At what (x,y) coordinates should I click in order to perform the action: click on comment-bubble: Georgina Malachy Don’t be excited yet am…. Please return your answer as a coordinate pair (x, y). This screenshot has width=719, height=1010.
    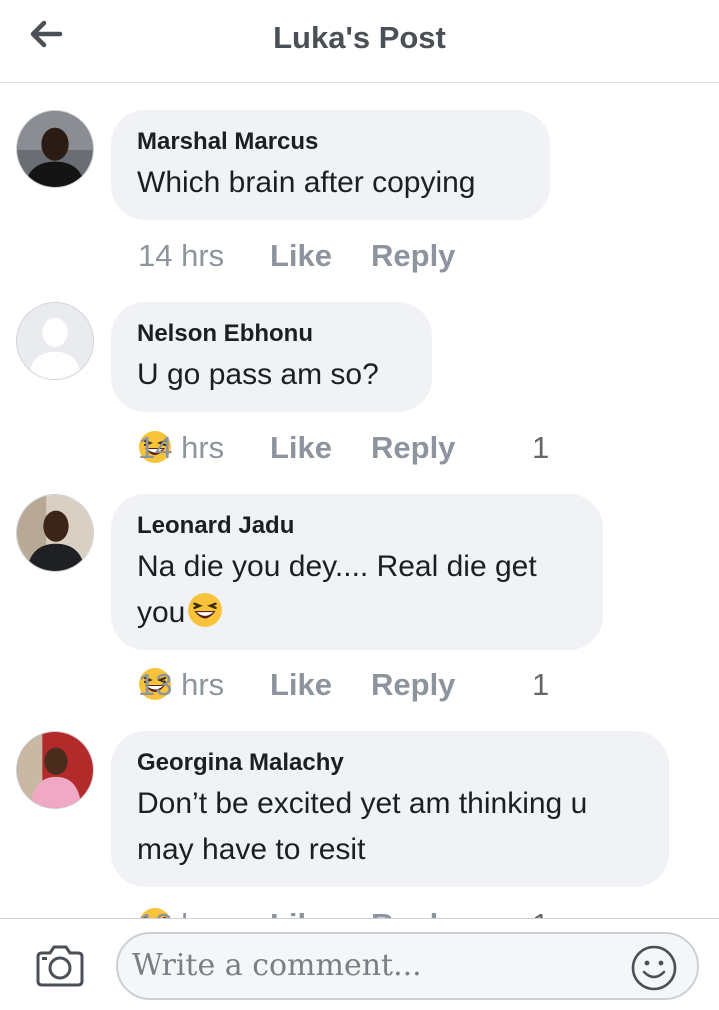
    Looking at the image, I should click on (390, 809).